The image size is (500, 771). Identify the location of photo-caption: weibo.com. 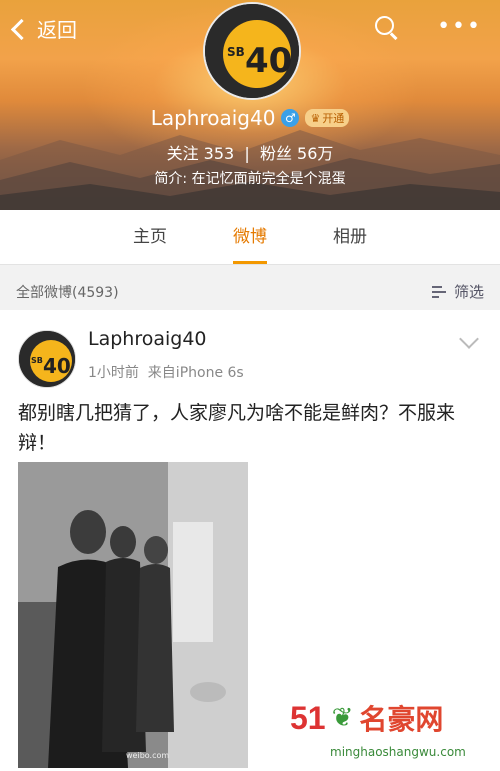
(147, 755).